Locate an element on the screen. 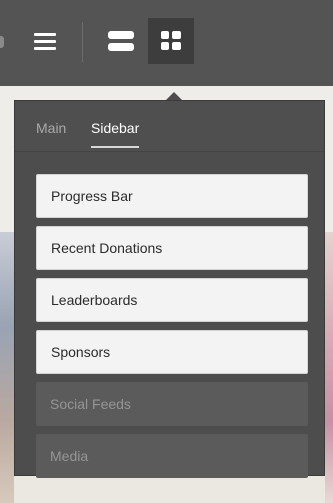 This screenshot has width=333, height=503. widget-item-progress-bar: Progress Bar is located at coordinates (172, 196).